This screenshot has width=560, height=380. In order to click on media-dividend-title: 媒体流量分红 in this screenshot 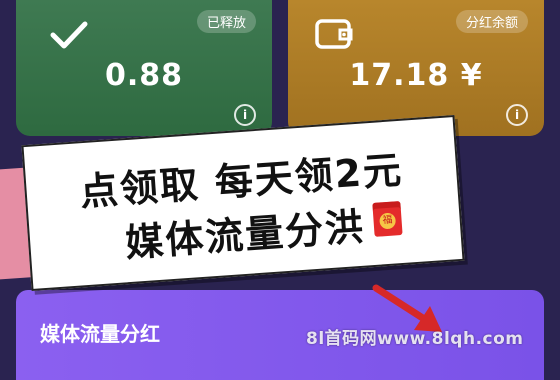, I will do `click(100, 334)`.